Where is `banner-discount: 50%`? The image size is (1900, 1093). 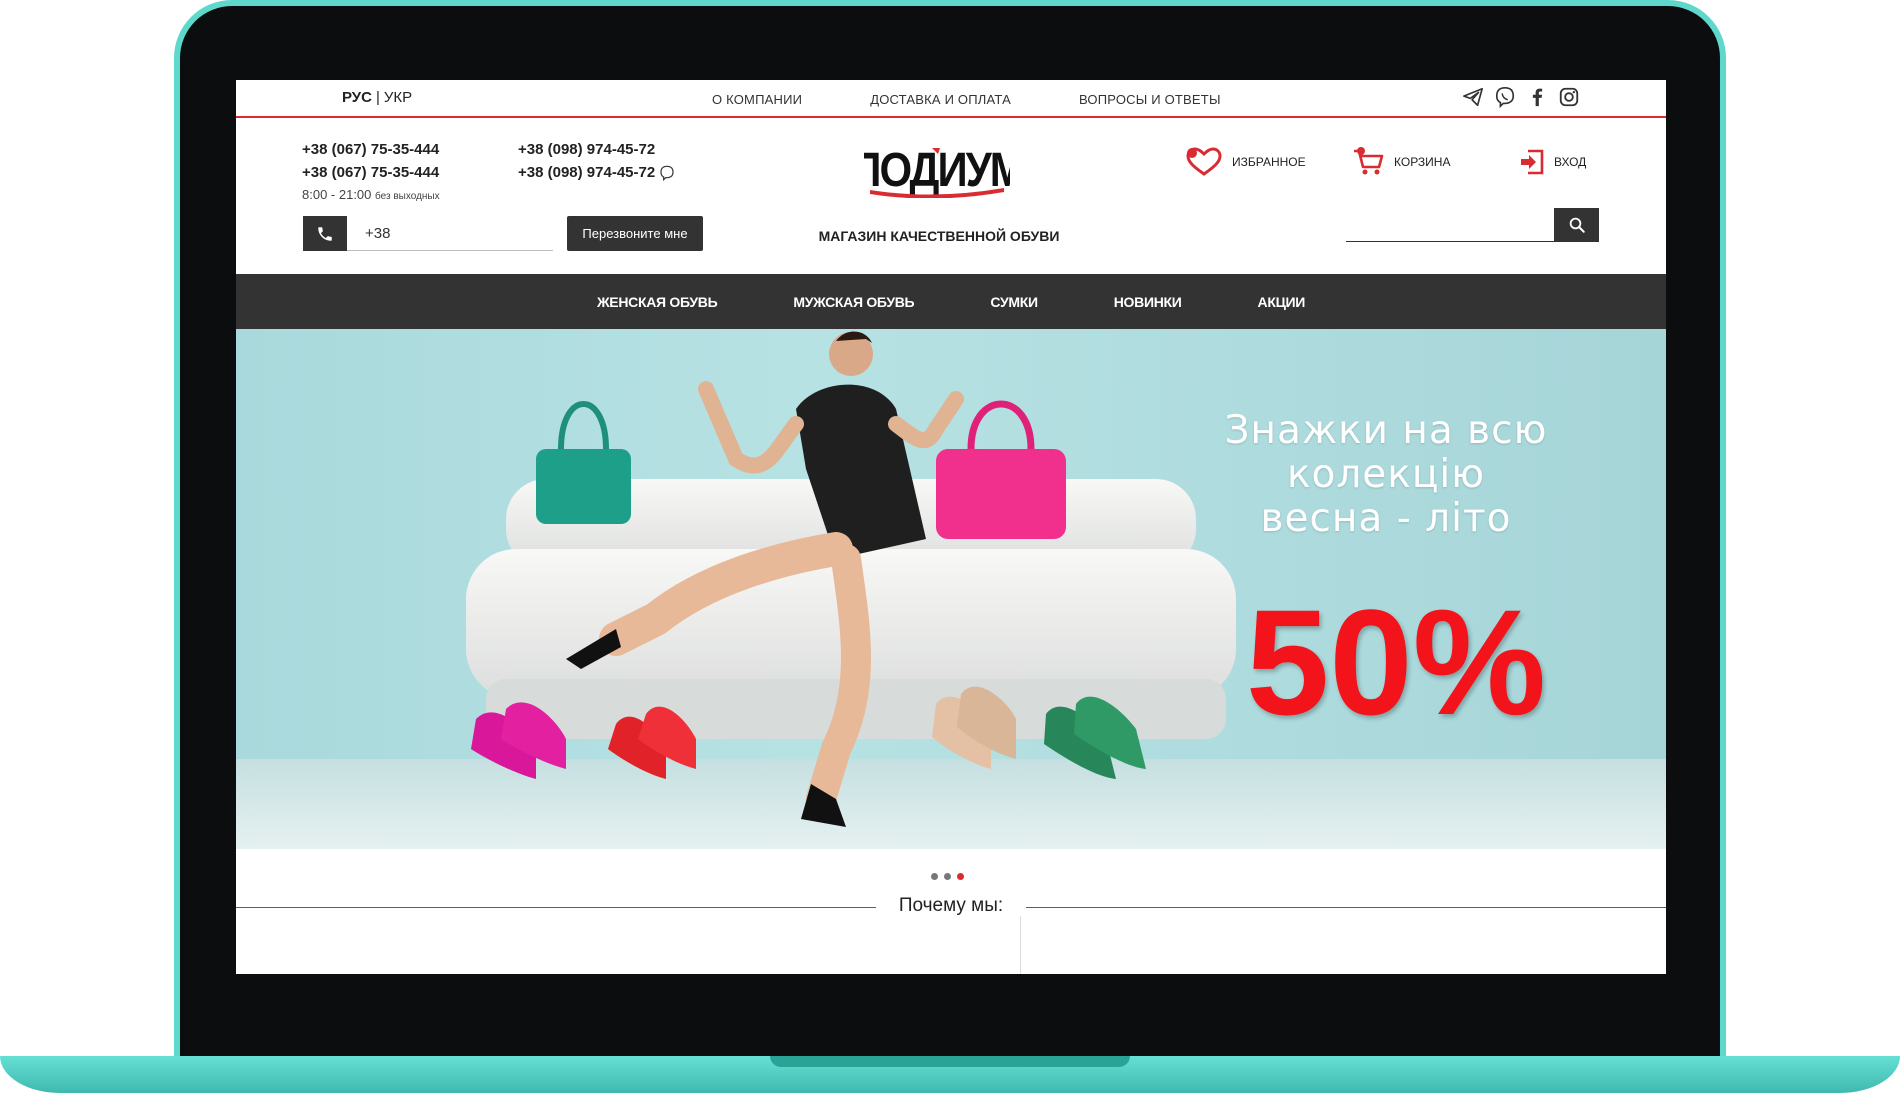
banner-discount: 50% is located at coordinates (1396, 662).